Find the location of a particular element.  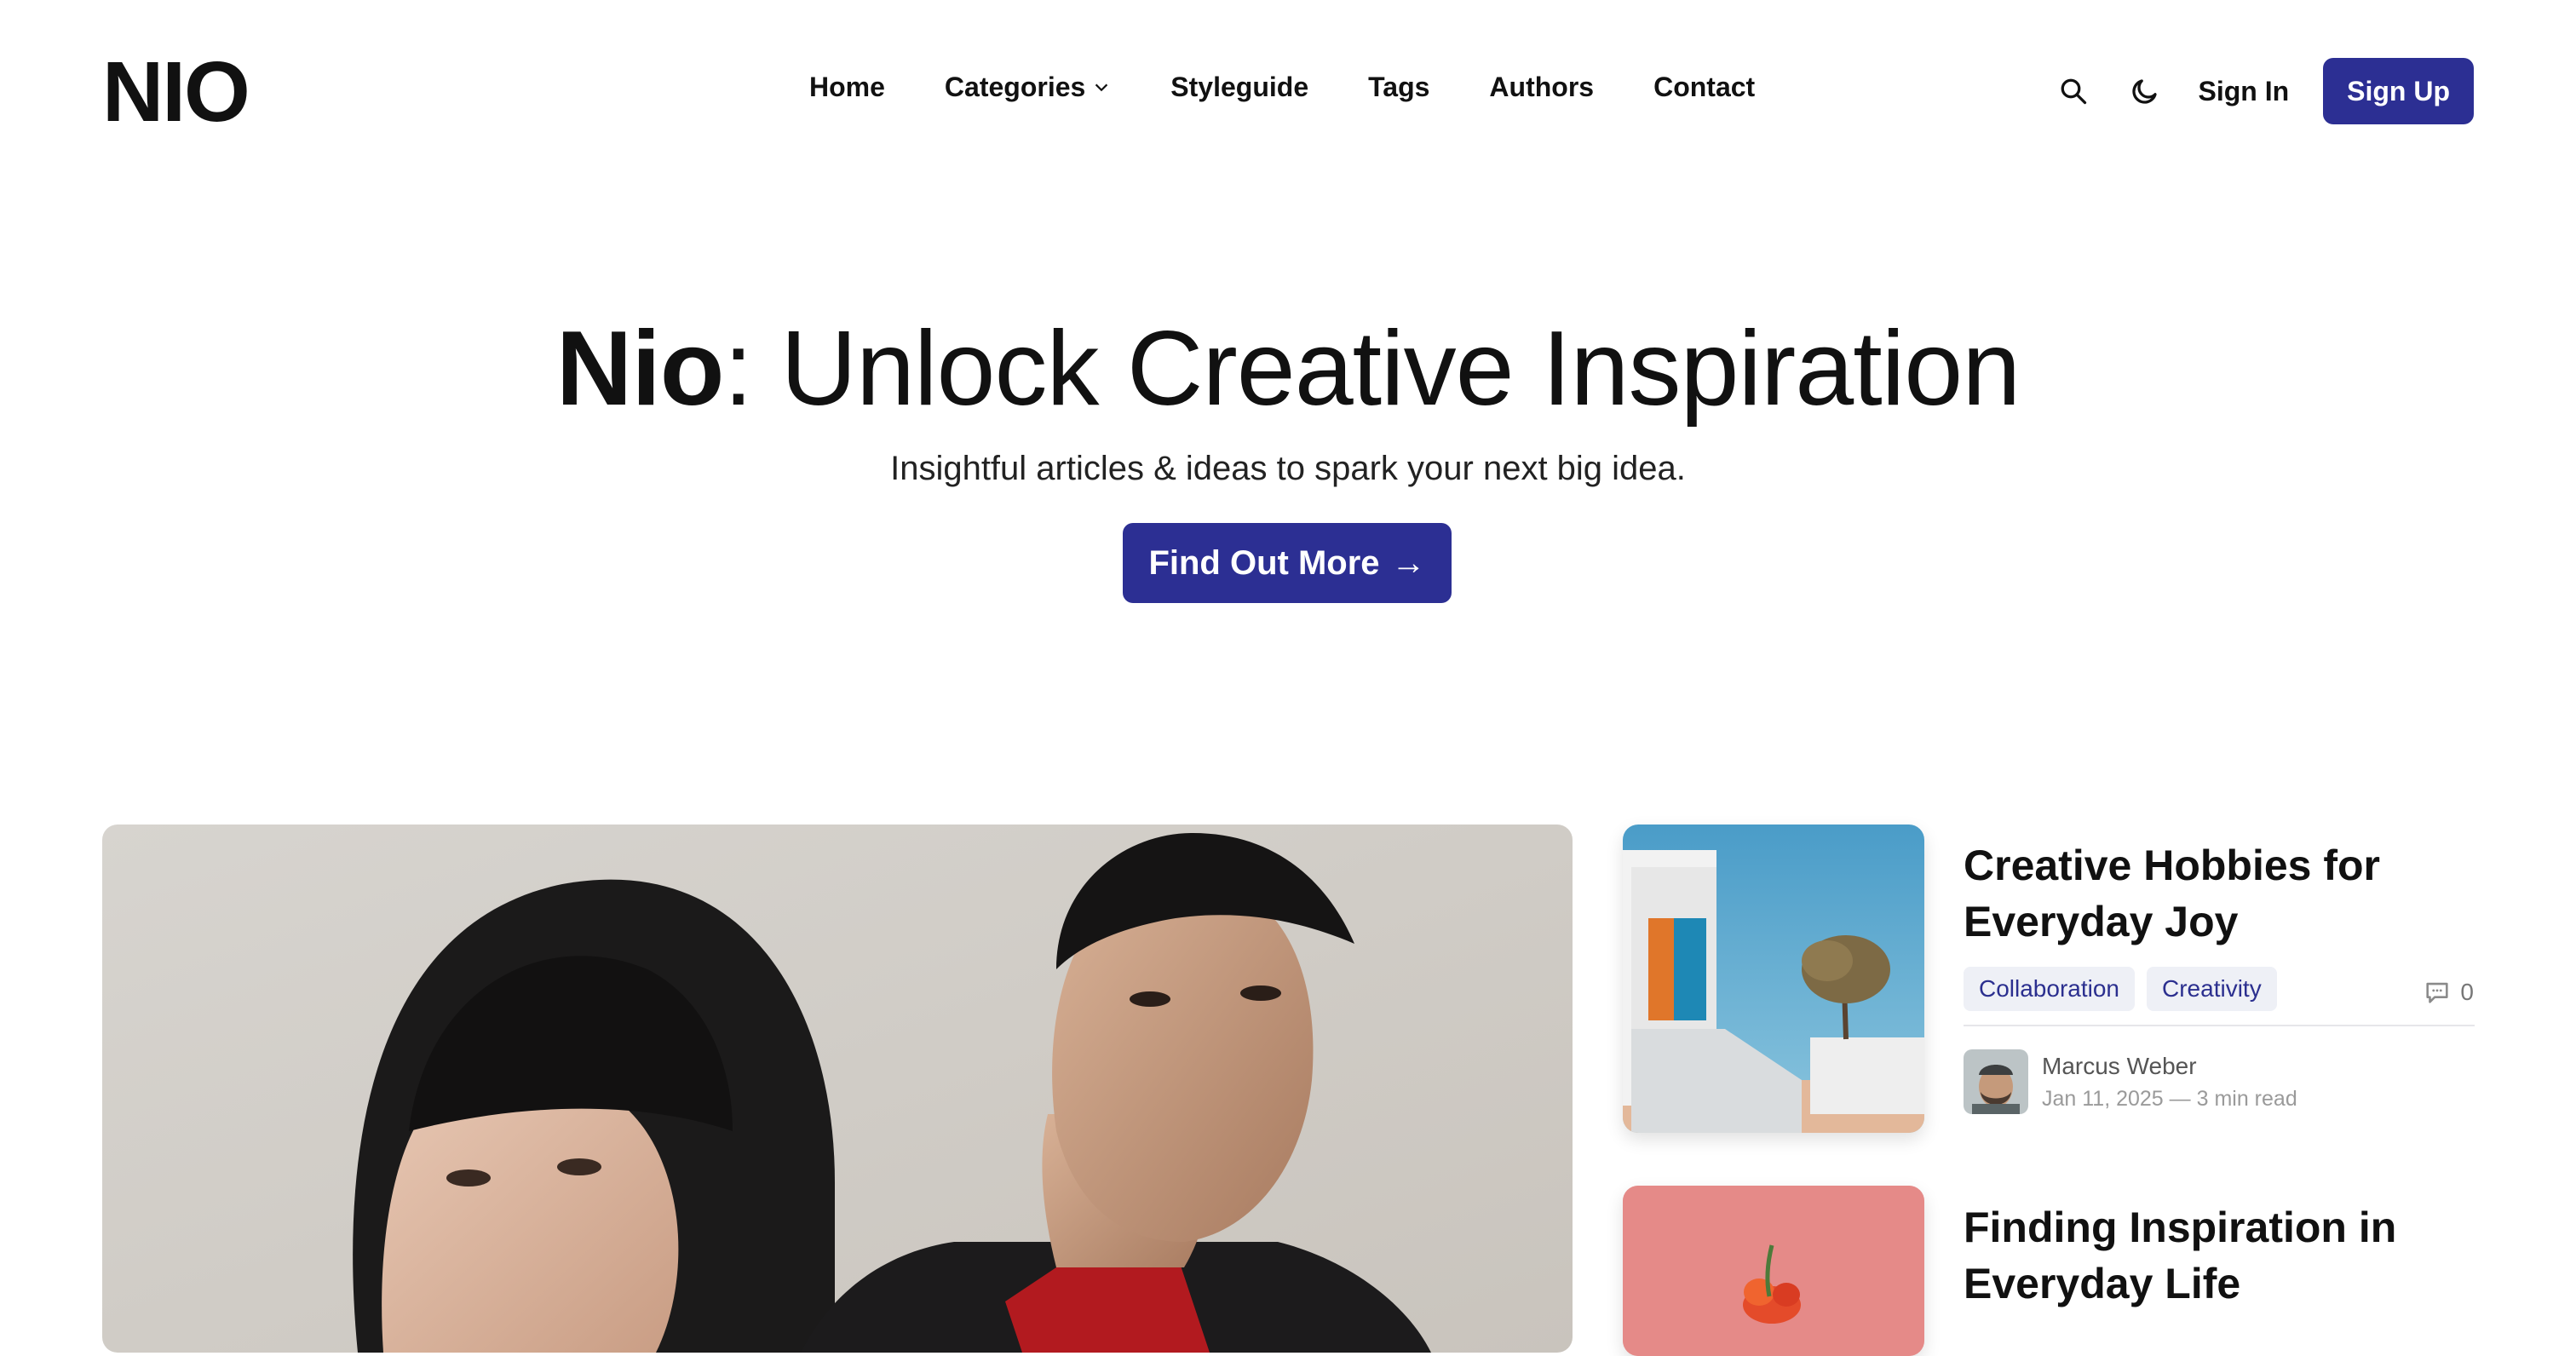

arrow-right-icon: → is located at coordinates (1408, 562).